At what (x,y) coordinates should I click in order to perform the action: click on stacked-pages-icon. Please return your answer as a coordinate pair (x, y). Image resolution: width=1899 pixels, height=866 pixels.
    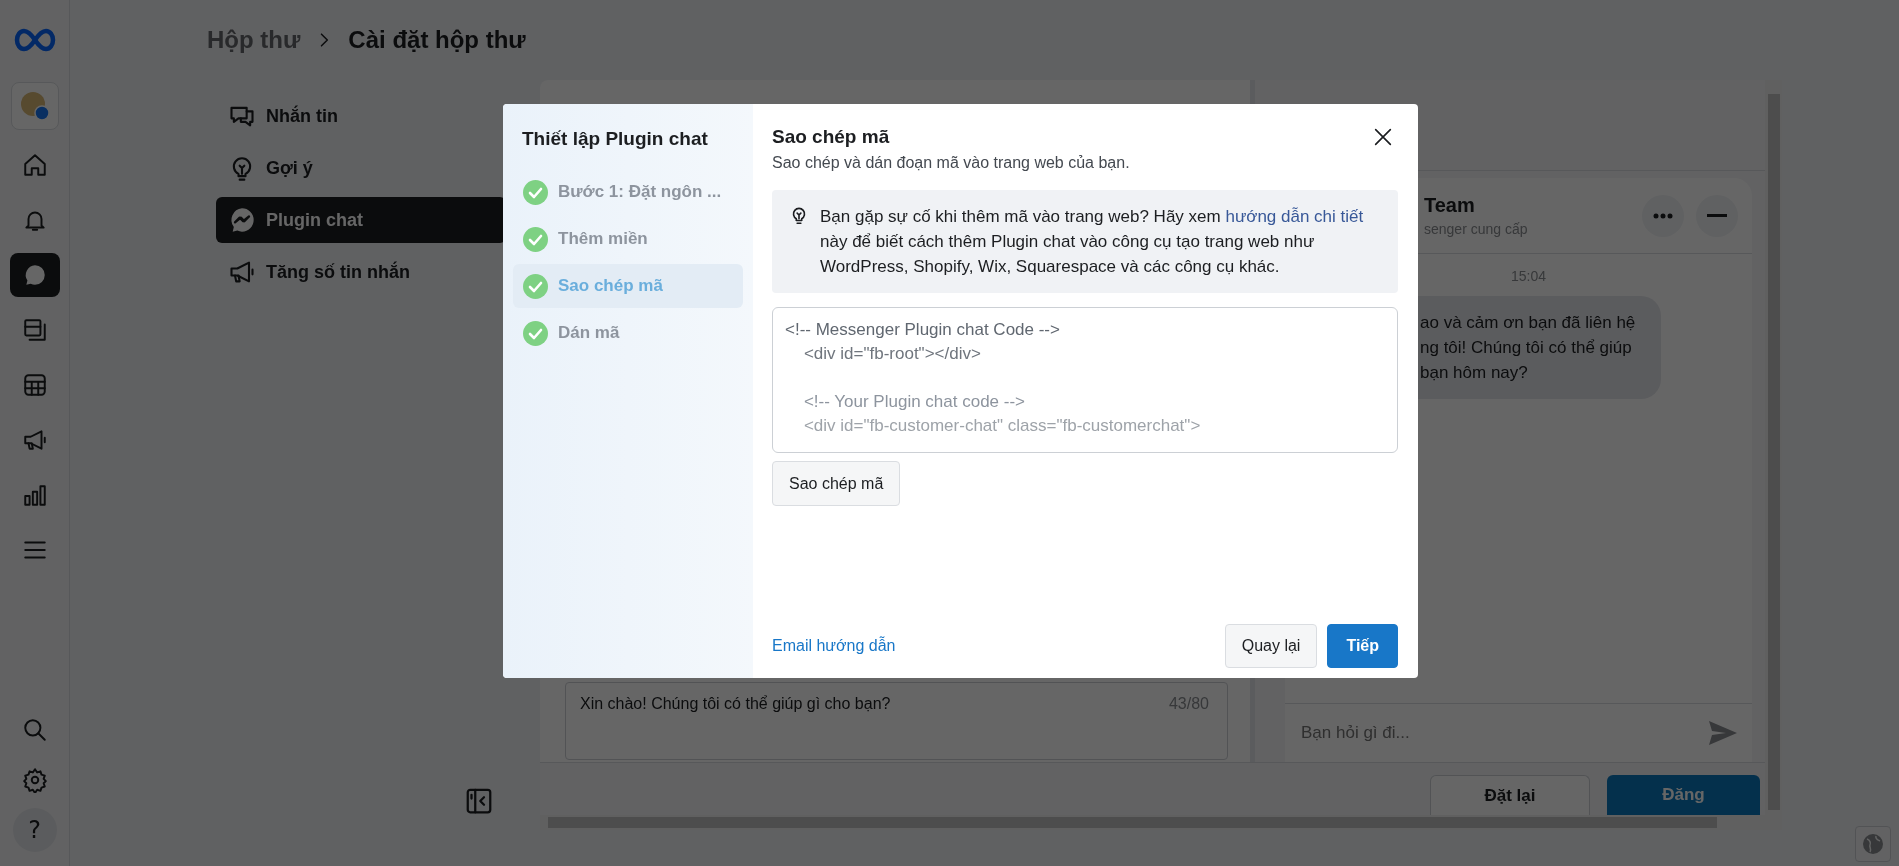
    Looking at the image, I should click on (34, 330).